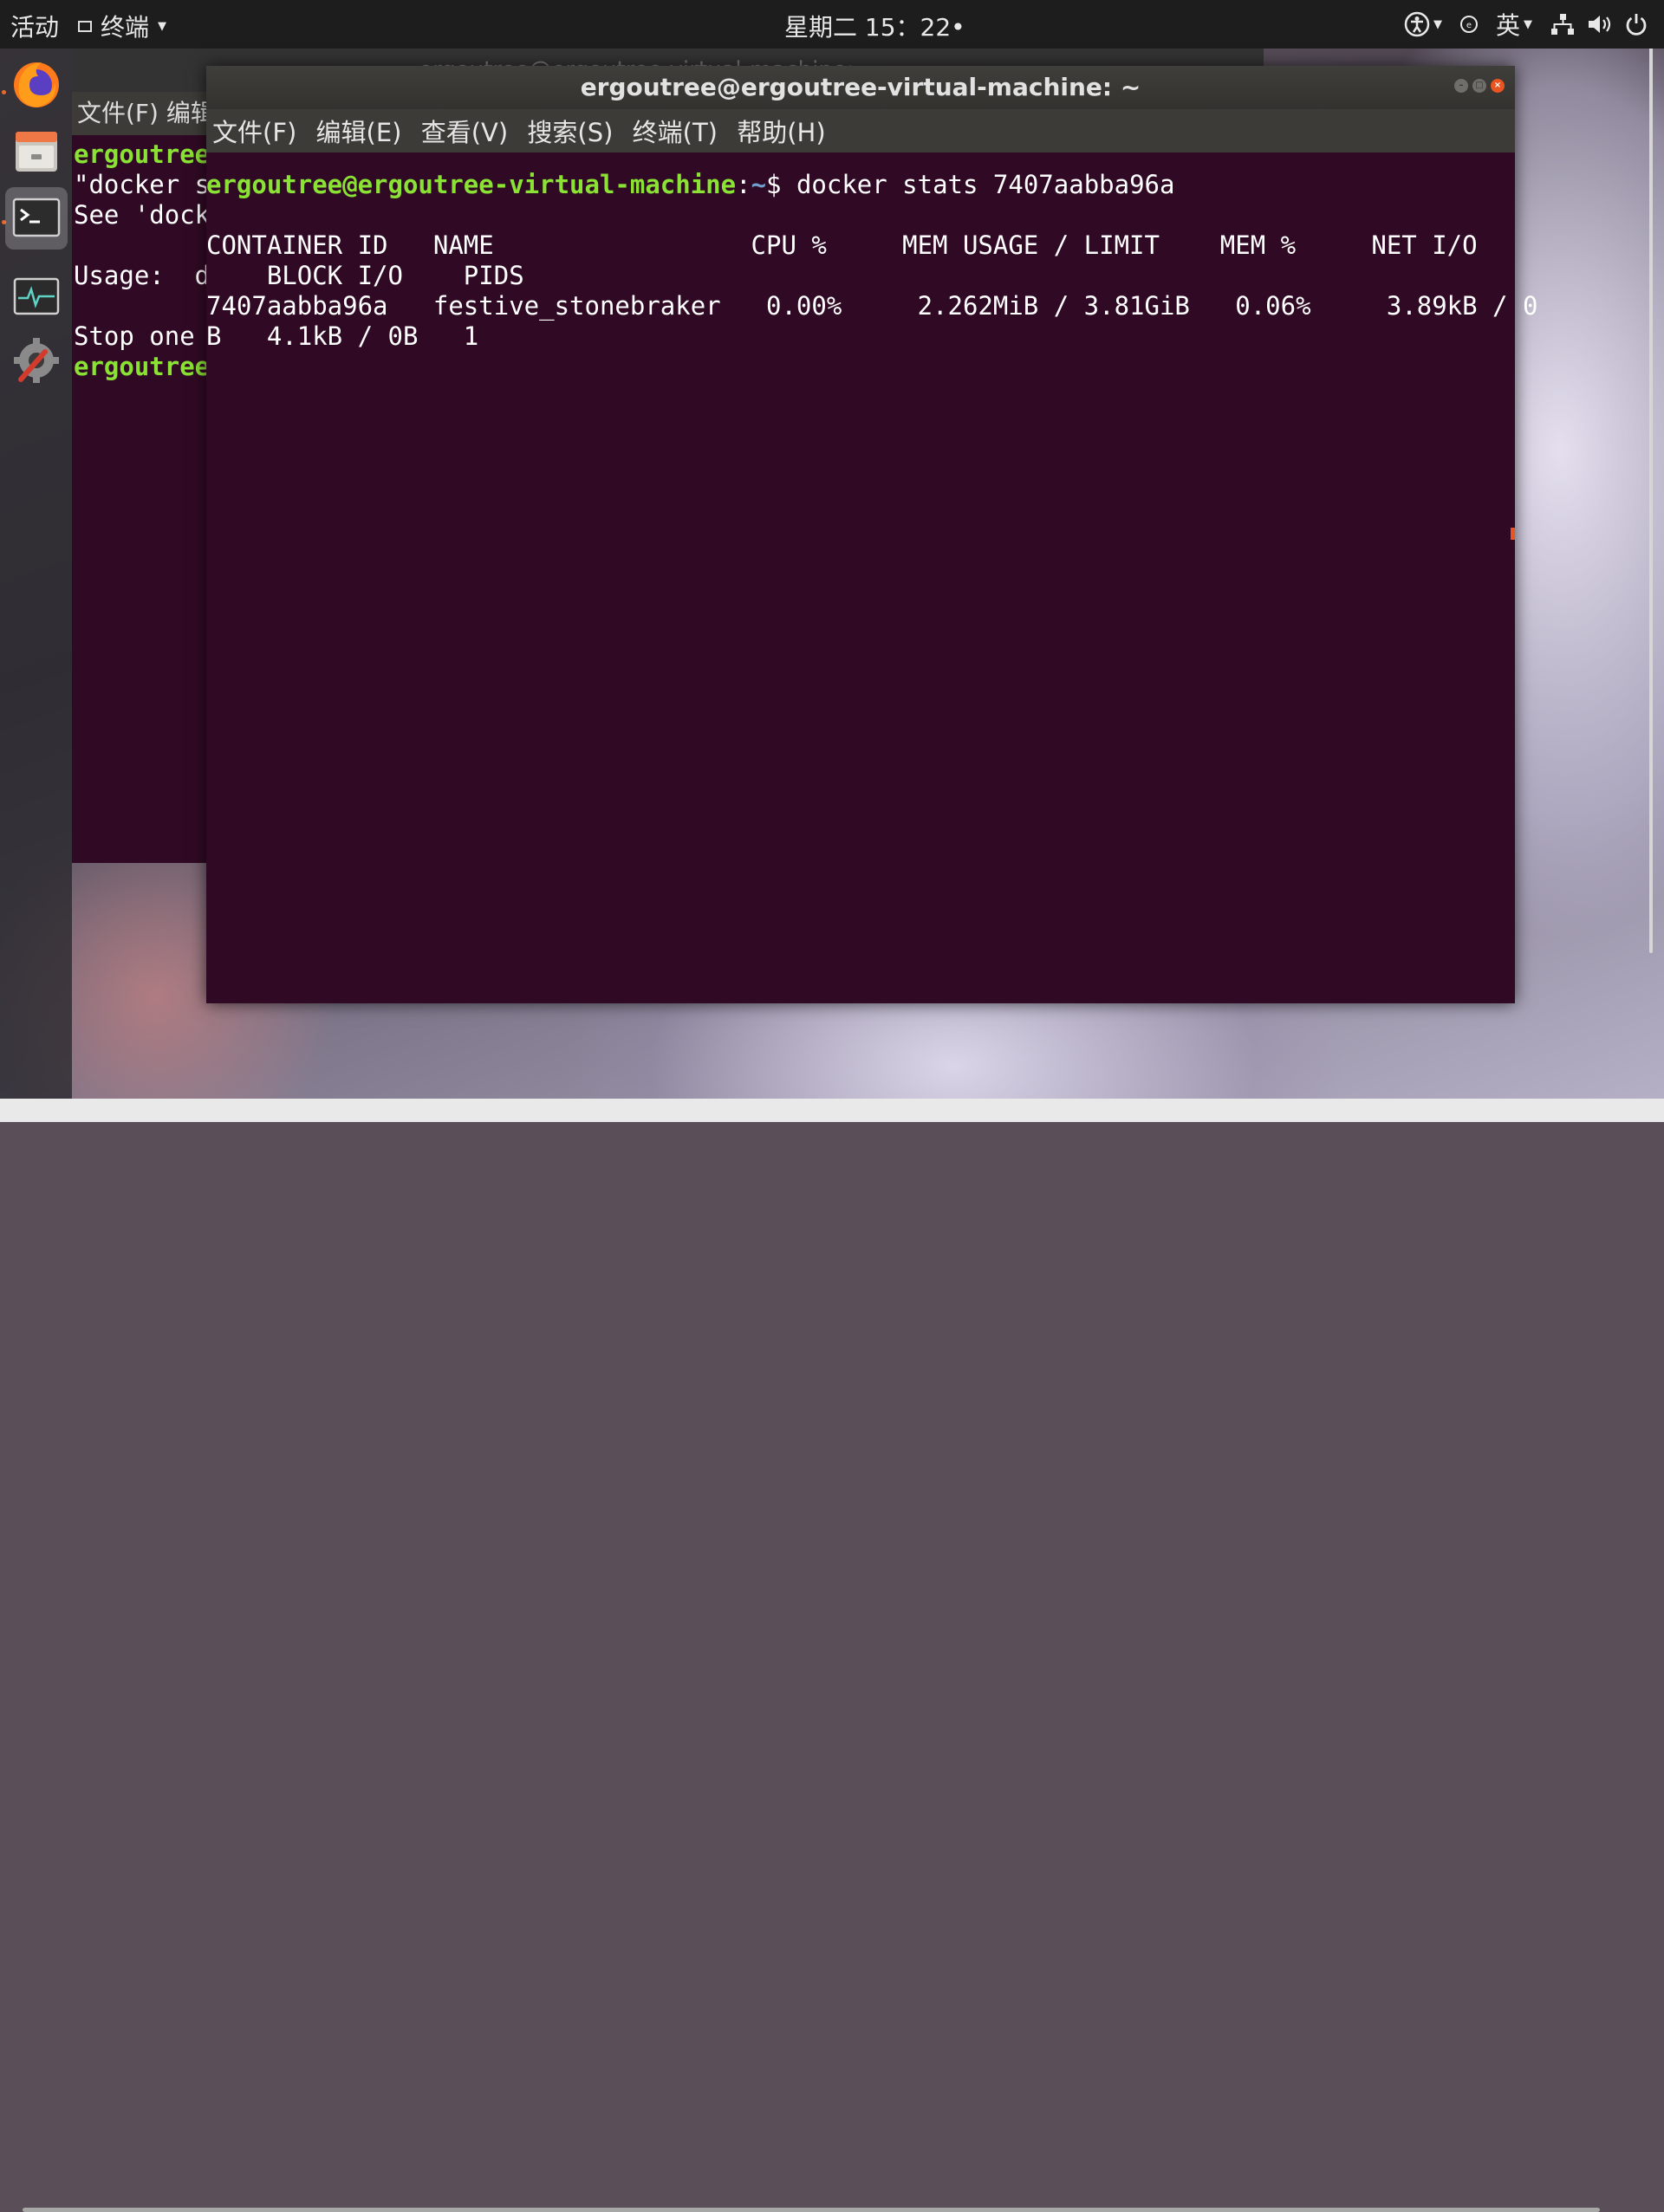 Image resolution: width=1664 pixels, height=2212 pixels. Describe the element at coordinates (359, 132) in the screenshot. I see `menu-edit: 编辑(E)` at that location.